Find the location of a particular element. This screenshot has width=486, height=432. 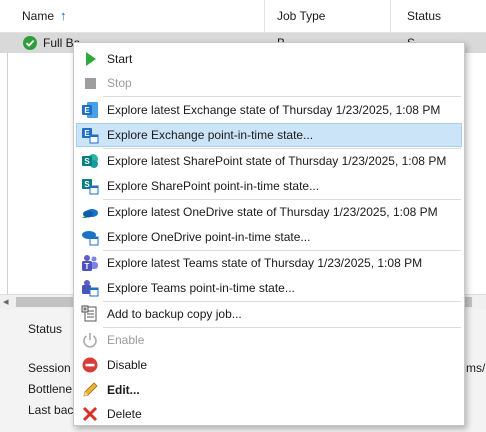

disable-icon is located at coordinates (90, 365).